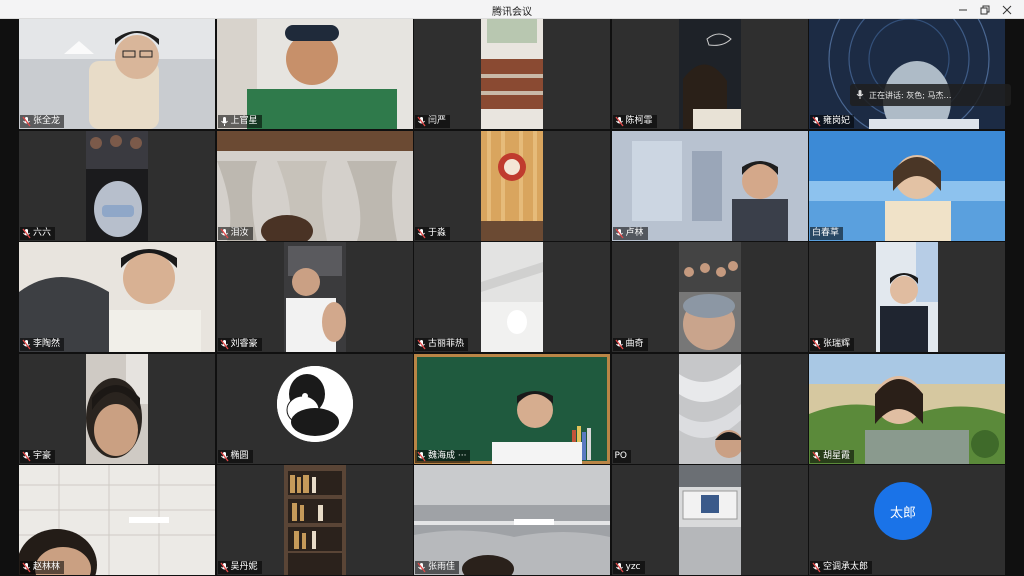 This screenshot has width=1024, height=576. I want to click on participant-tile: 曲奇, so click(709, 297).